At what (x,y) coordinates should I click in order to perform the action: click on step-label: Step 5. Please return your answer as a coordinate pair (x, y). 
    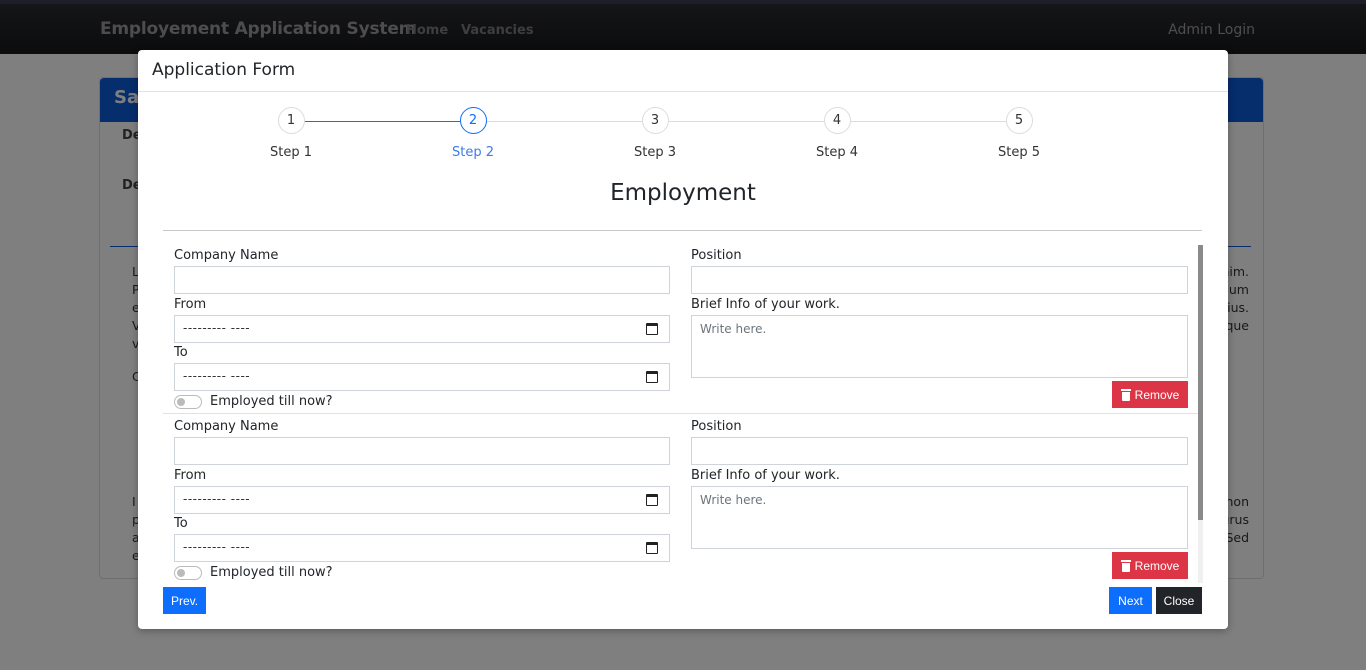
    Looking at the image, I should click on (1018, 152).